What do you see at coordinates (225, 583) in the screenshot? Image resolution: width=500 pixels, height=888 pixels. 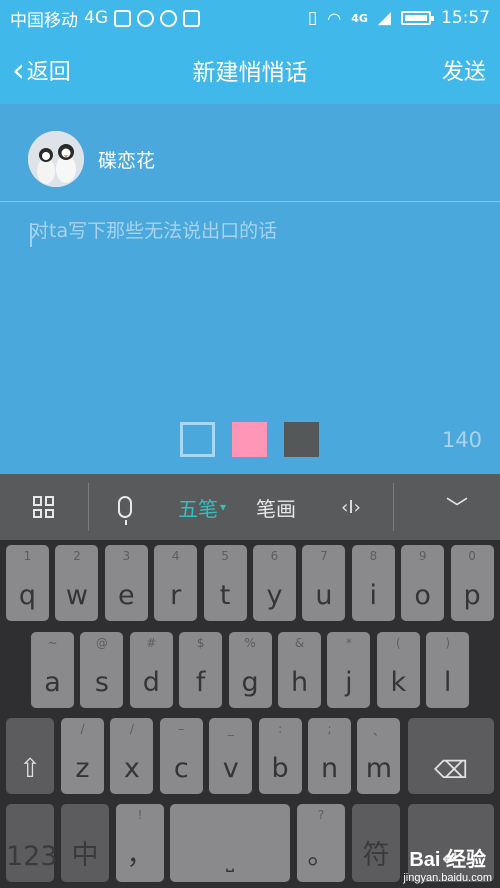 I see `key-t: 5t` at bounding box center [225, 583].